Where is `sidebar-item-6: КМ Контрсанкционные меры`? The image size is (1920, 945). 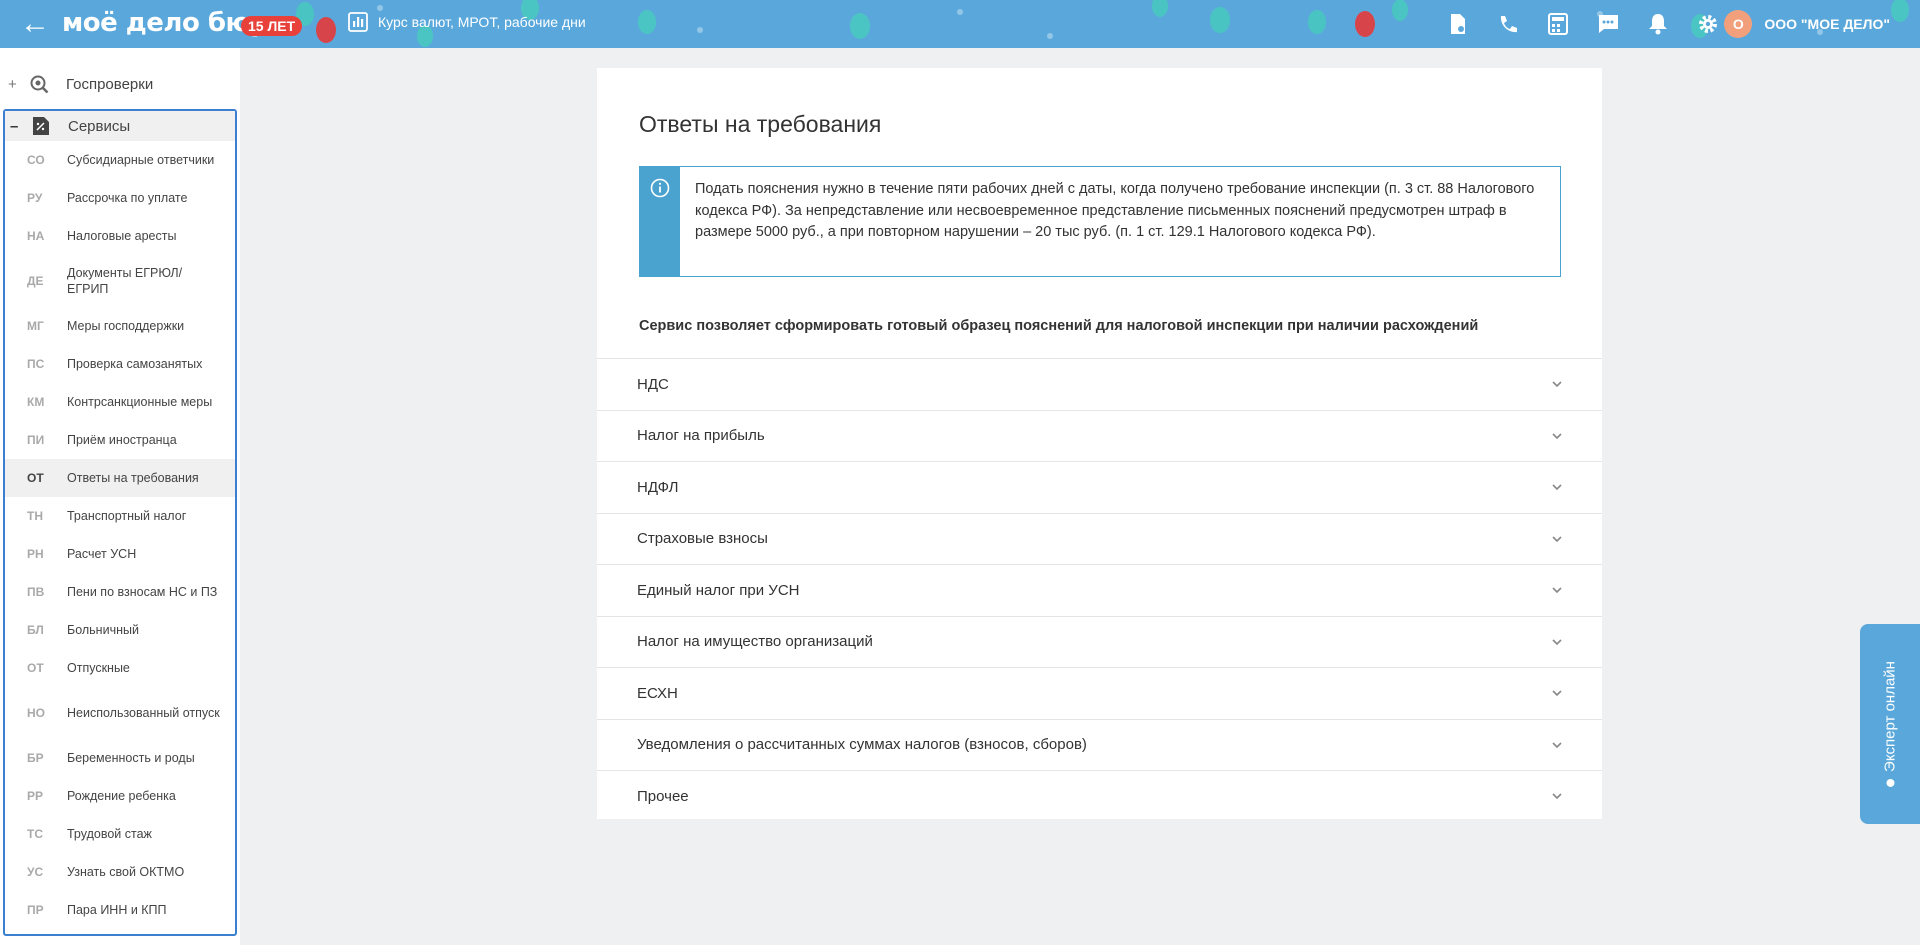
sidebar-item-6: КМ Контрсанкционные меры is located at coordinates (120, 402).